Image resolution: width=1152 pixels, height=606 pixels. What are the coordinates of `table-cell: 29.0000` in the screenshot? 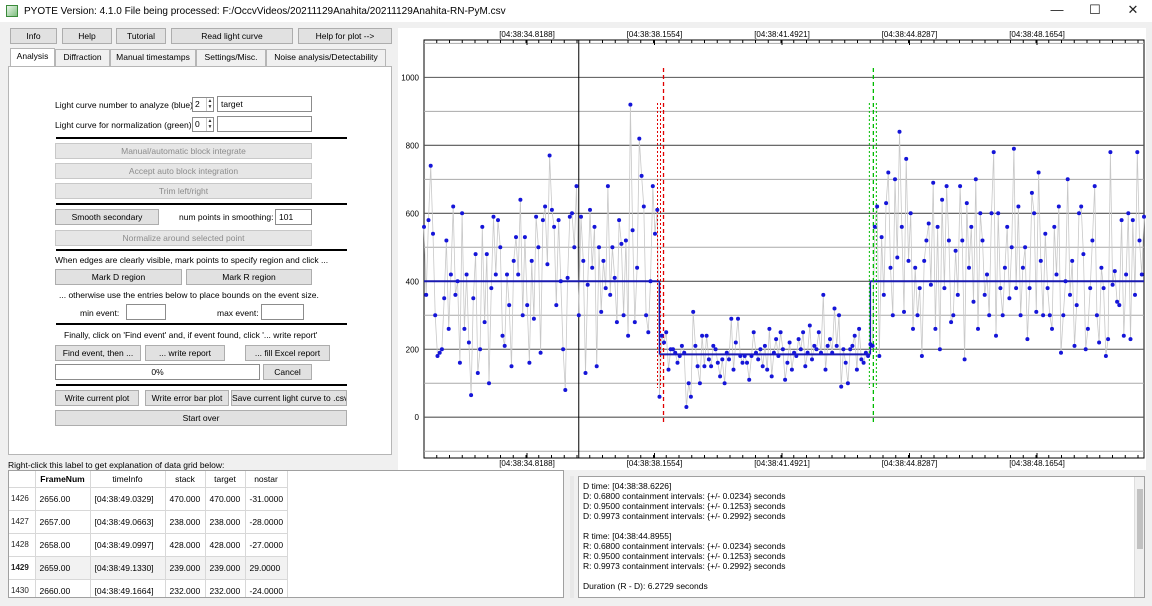 It's located at (266, 568).